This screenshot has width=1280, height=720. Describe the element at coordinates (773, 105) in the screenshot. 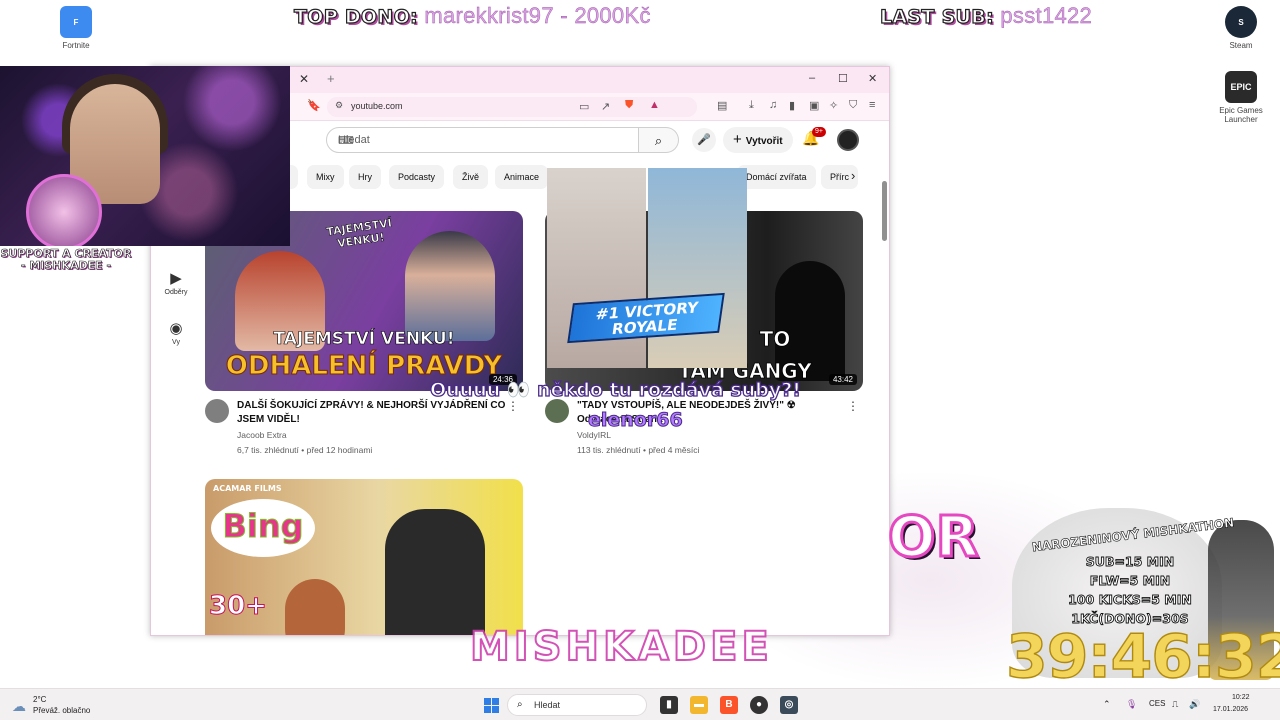

I see `music-icon: ♫` at that location.